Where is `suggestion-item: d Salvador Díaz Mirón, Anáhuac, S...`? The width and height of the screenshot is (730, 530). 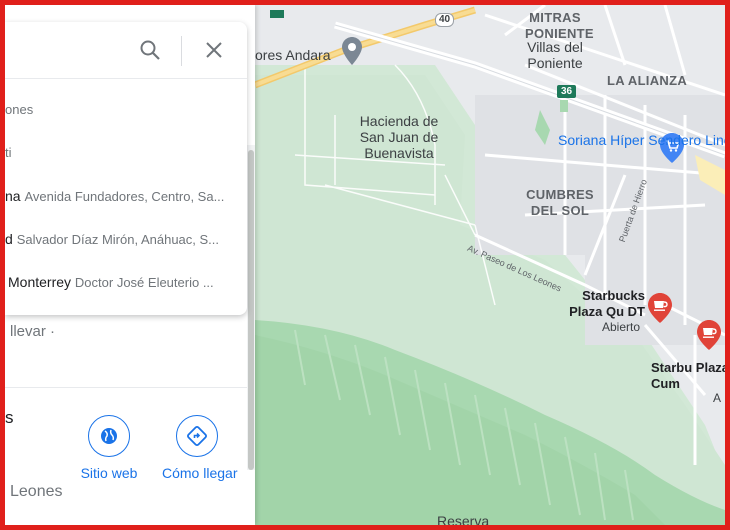
suggestion-item: d Salvador Díaz Mirón, Anáhuac, S... is located at coordinates (126, 239).